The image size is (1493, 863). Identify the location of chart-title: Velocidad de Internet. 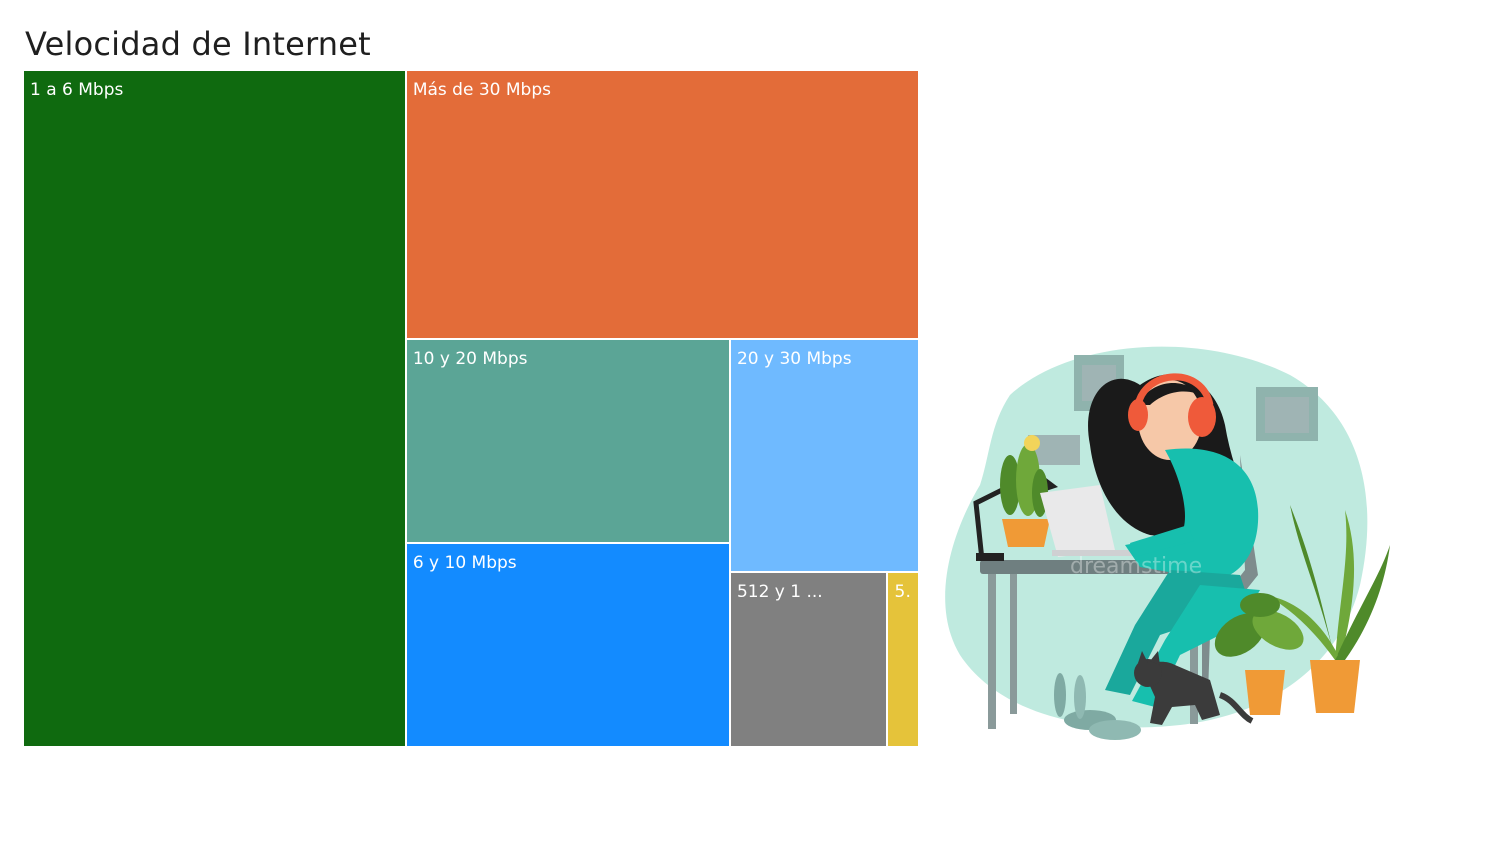
(198, 44).